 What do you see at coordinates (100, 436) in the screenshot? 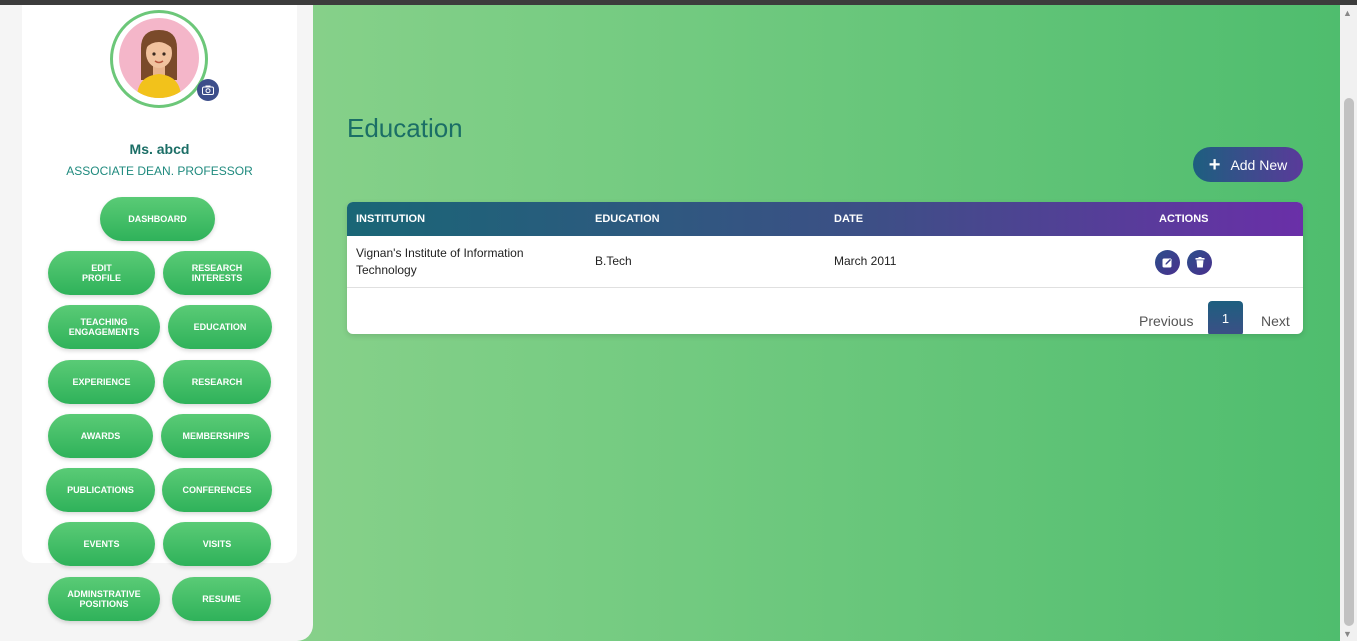
I see `nav-awards: AWARDS` at bounding box center [100, 436].